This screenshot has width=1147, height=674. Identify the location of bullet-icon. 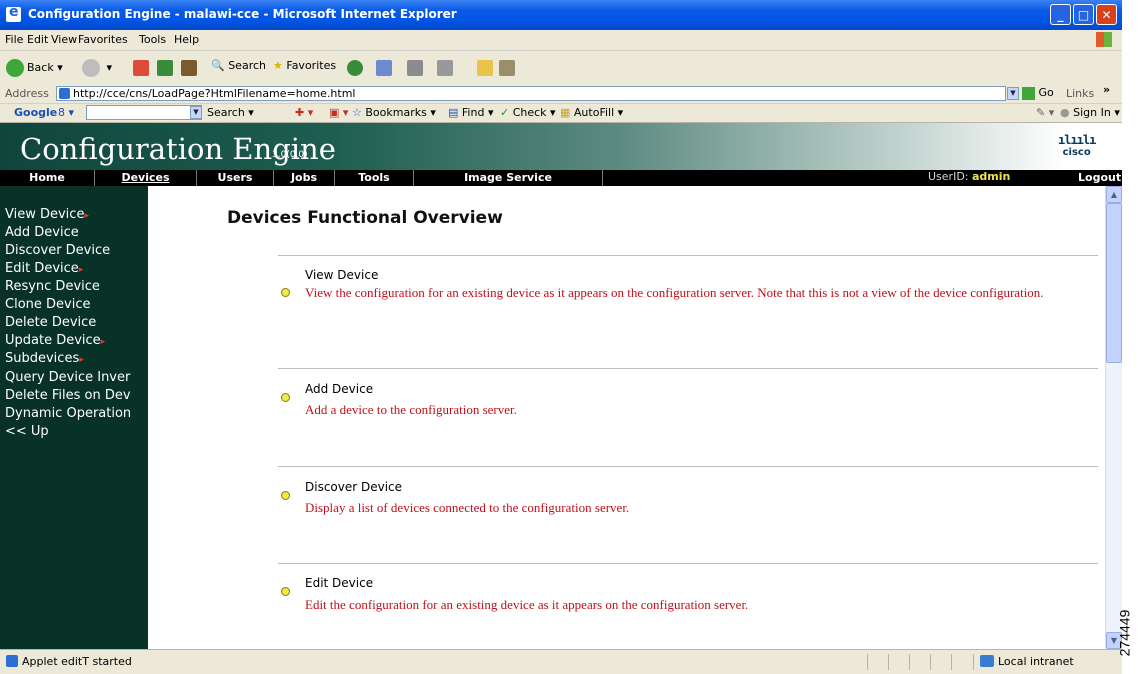
(285, 292).